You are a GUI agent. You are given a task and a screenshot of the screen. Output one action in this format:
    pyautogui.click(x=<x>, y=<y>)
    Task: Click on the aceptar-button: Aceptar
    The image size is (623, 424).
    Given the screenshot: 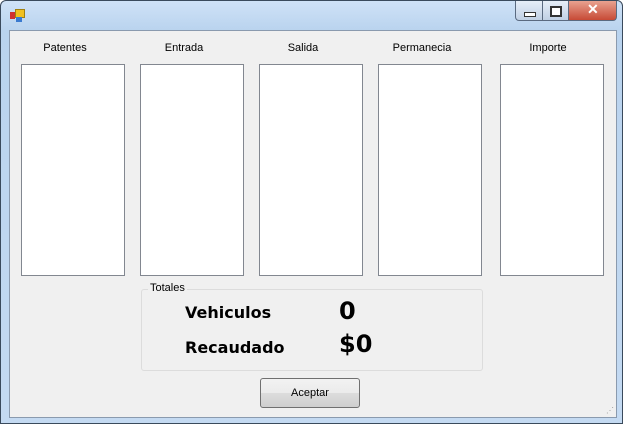 What is the action you would take?
    pyautogui.click(x=310, y=393)
    